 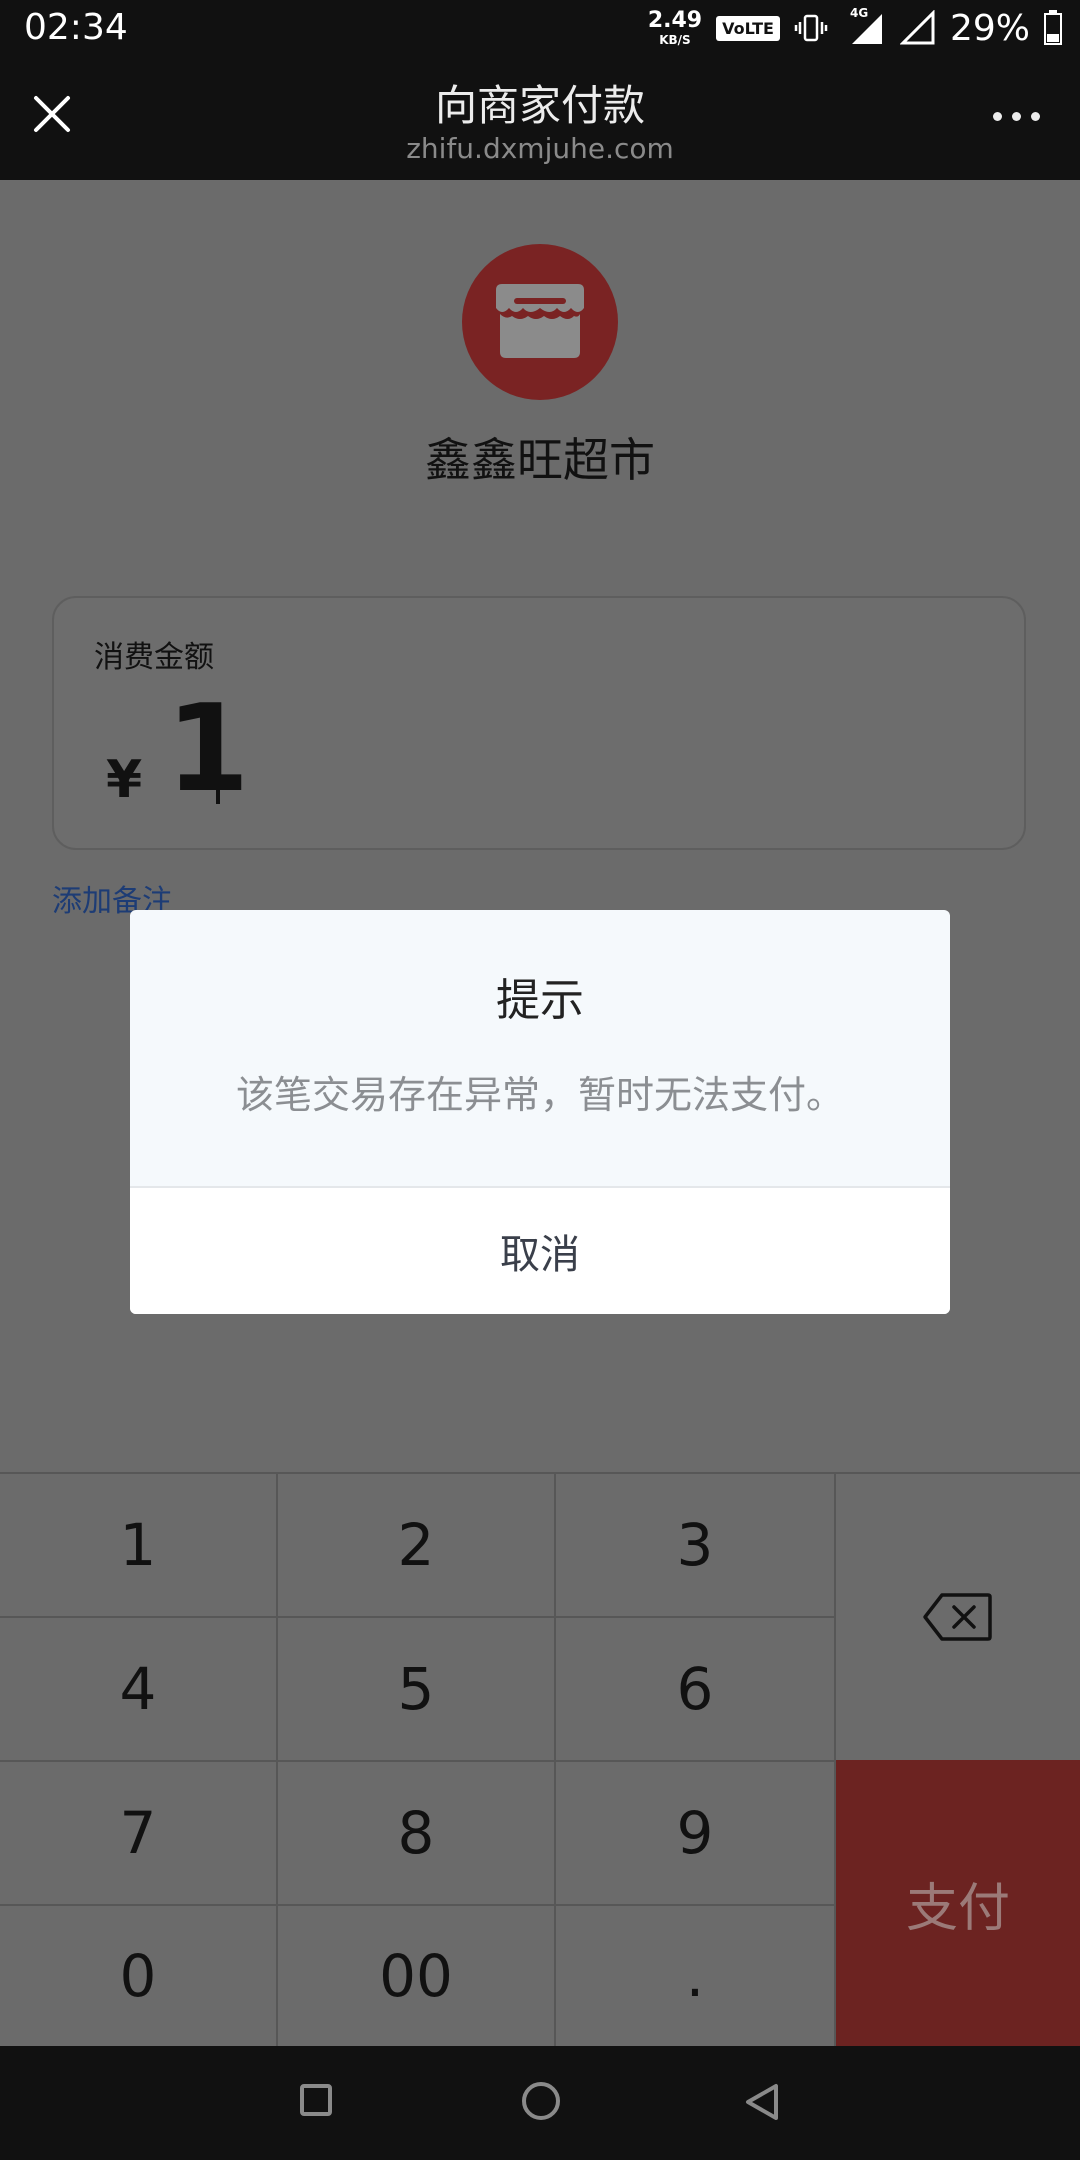 I want to click on more-icon, so click(x=1016, y=116).